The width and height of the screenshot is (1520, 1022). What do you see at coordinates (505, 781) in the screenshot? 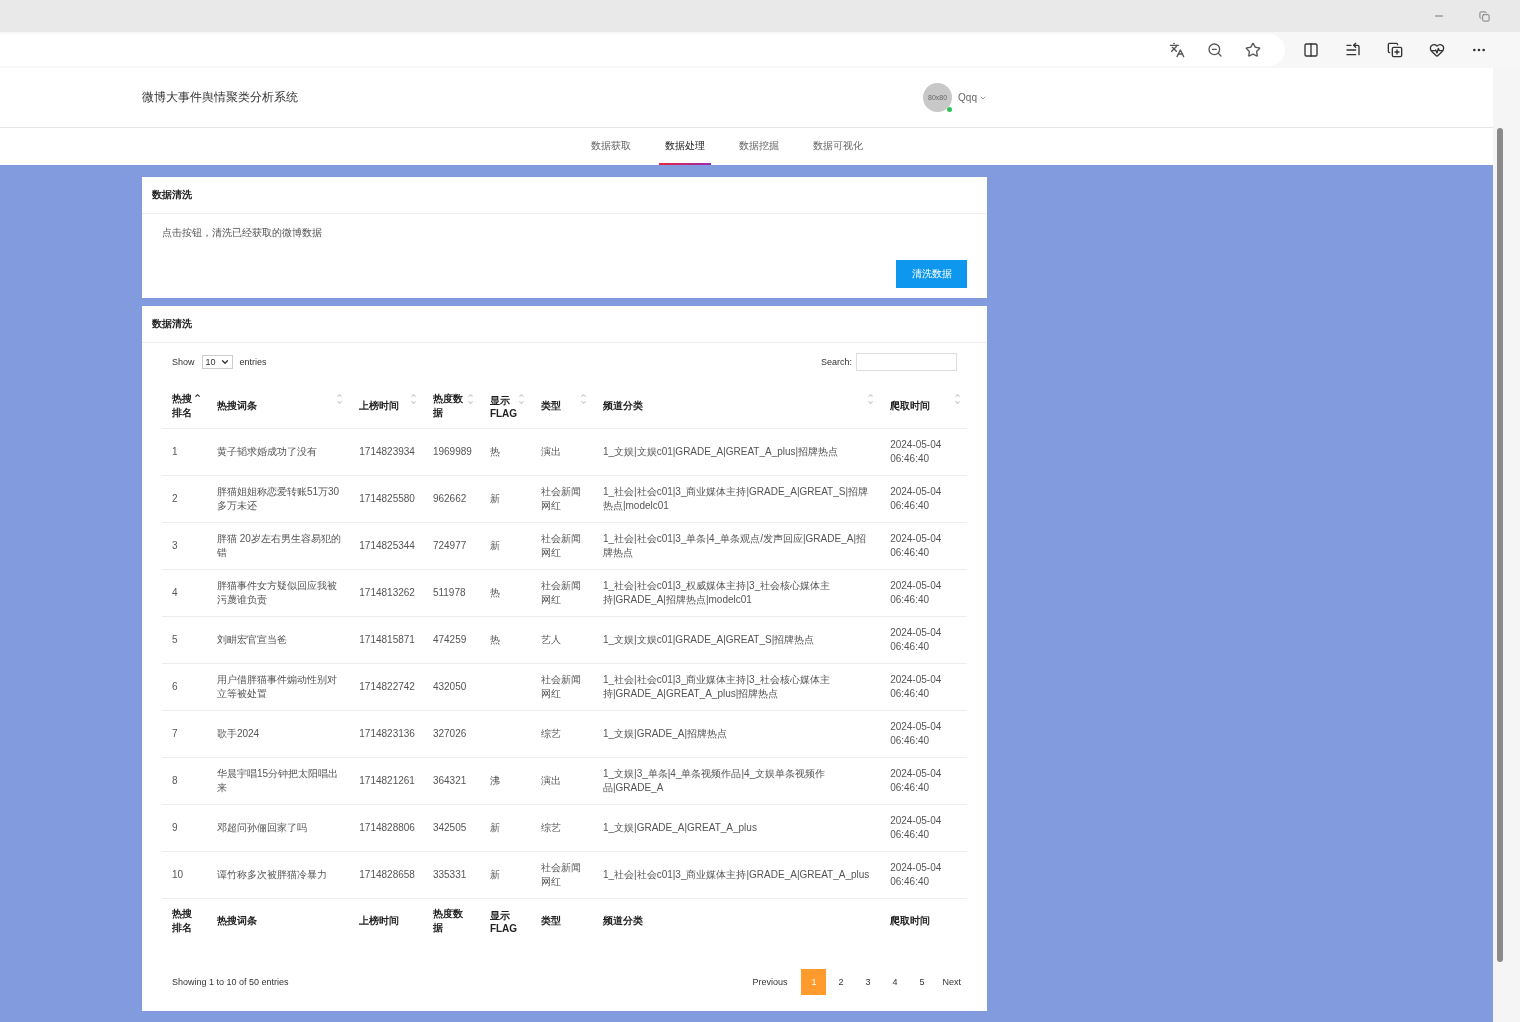
I see `table-cell: 沸` at bounding box center [505, 781].